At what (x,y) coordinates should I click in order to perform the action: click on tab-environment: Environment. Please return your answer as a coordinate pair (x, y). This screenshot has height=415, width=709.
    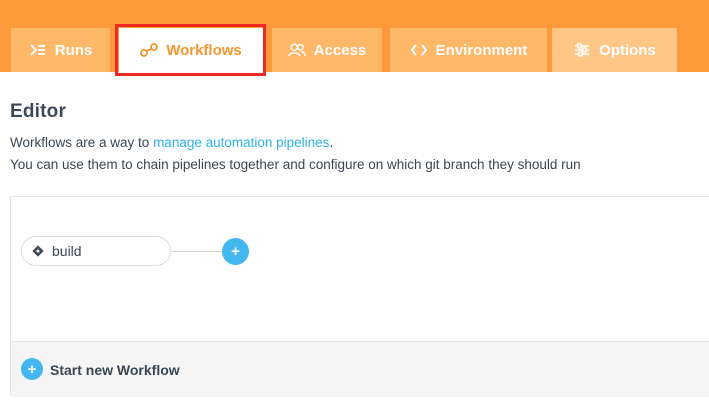
    Looking at the image, I should click on (468, 50).